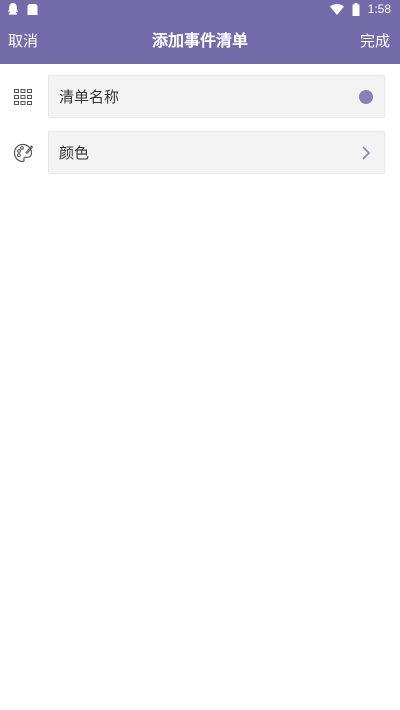 This screenshot has height=710, width=400. What do you see at coordinates (74, 153) in the screenshot?
I see `color-label: 颜色` at bounding box center [74, 153].